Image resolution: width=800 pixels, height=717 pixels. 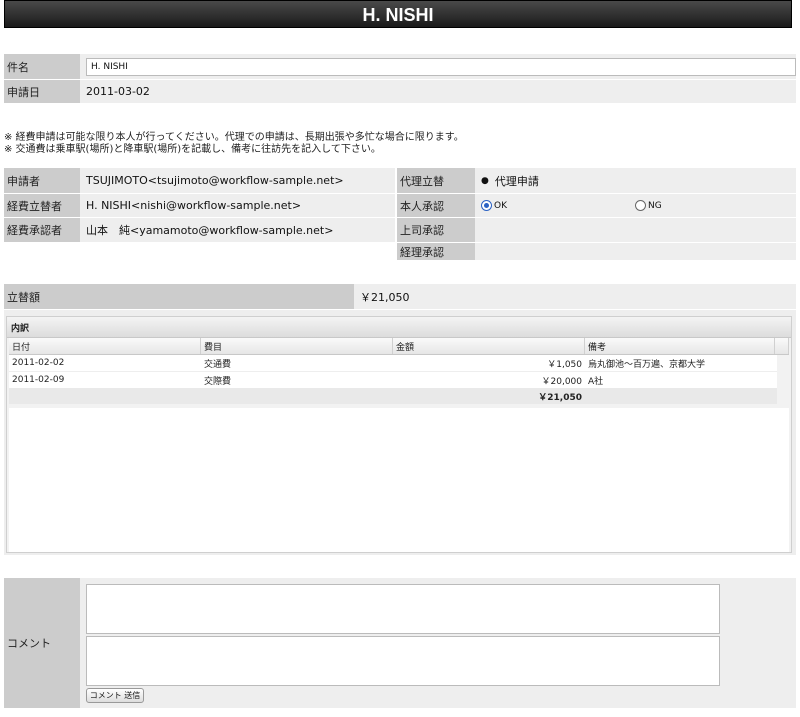 I want to click on proxy-value: ● 代理申請, so click(x=635, y=181).